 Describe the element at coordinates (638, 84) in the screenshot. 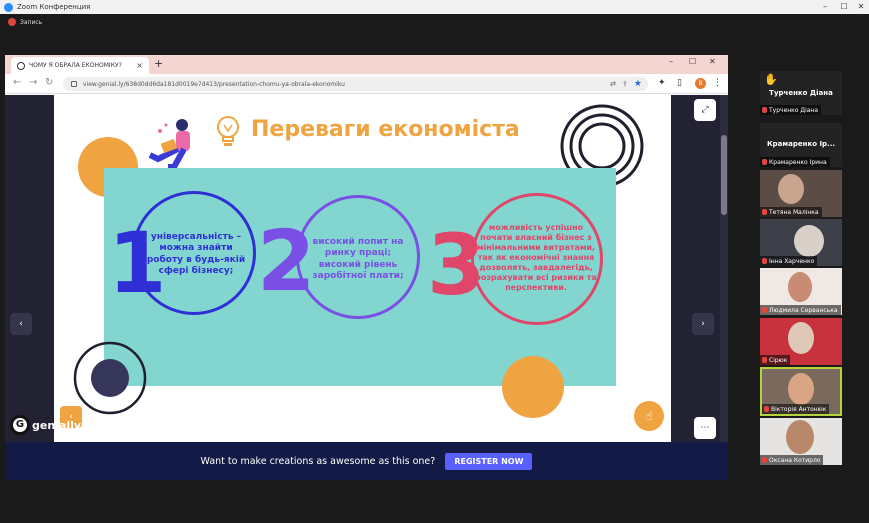

I see `bookmark-star-icon: ★` at that location.